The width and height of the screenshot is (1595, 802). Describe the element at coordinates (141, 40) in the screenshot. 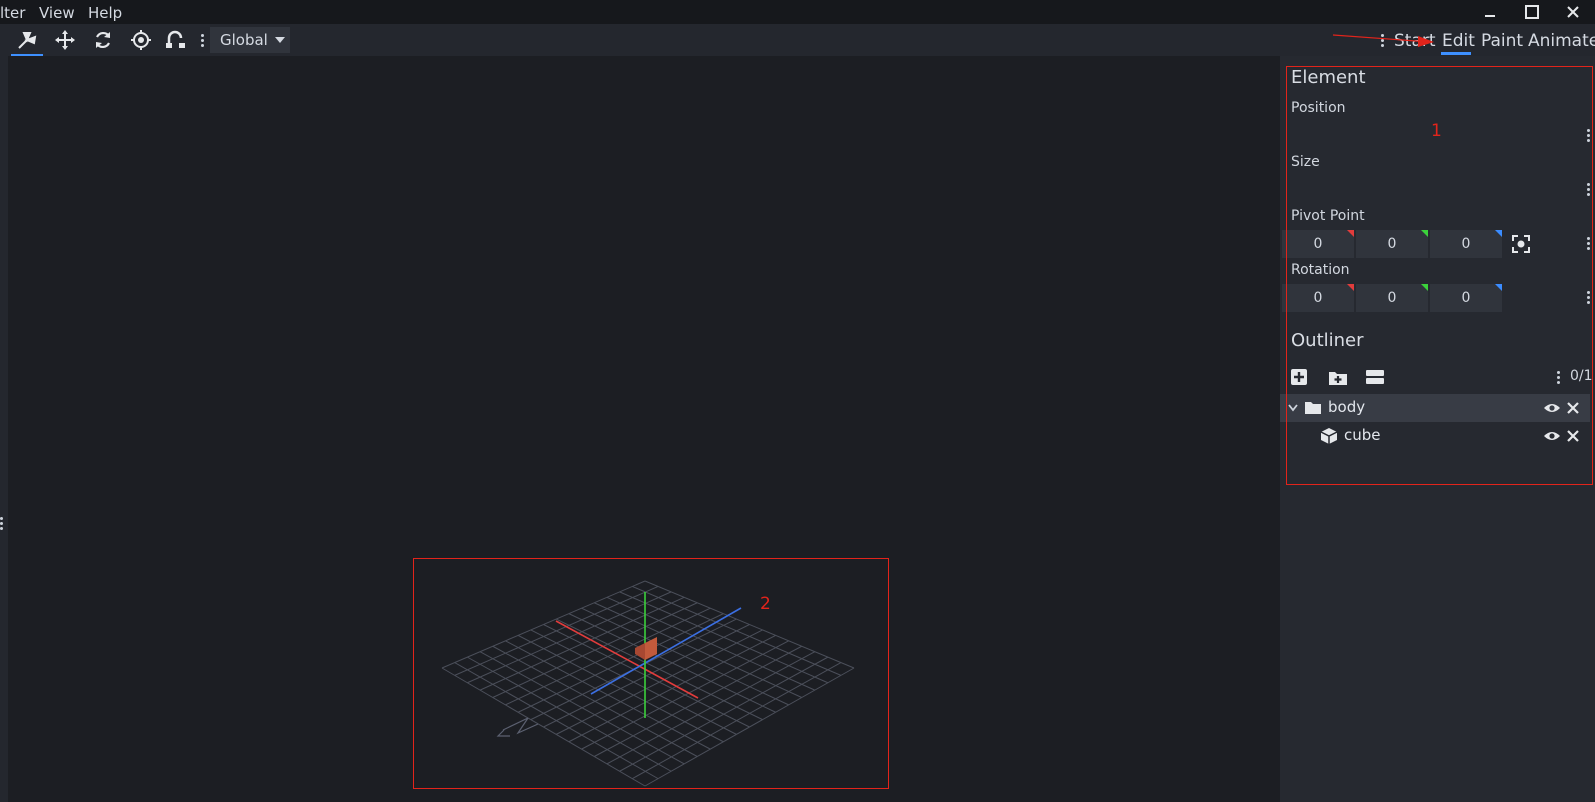

I see `pivot-point-tool-icon` at that location.